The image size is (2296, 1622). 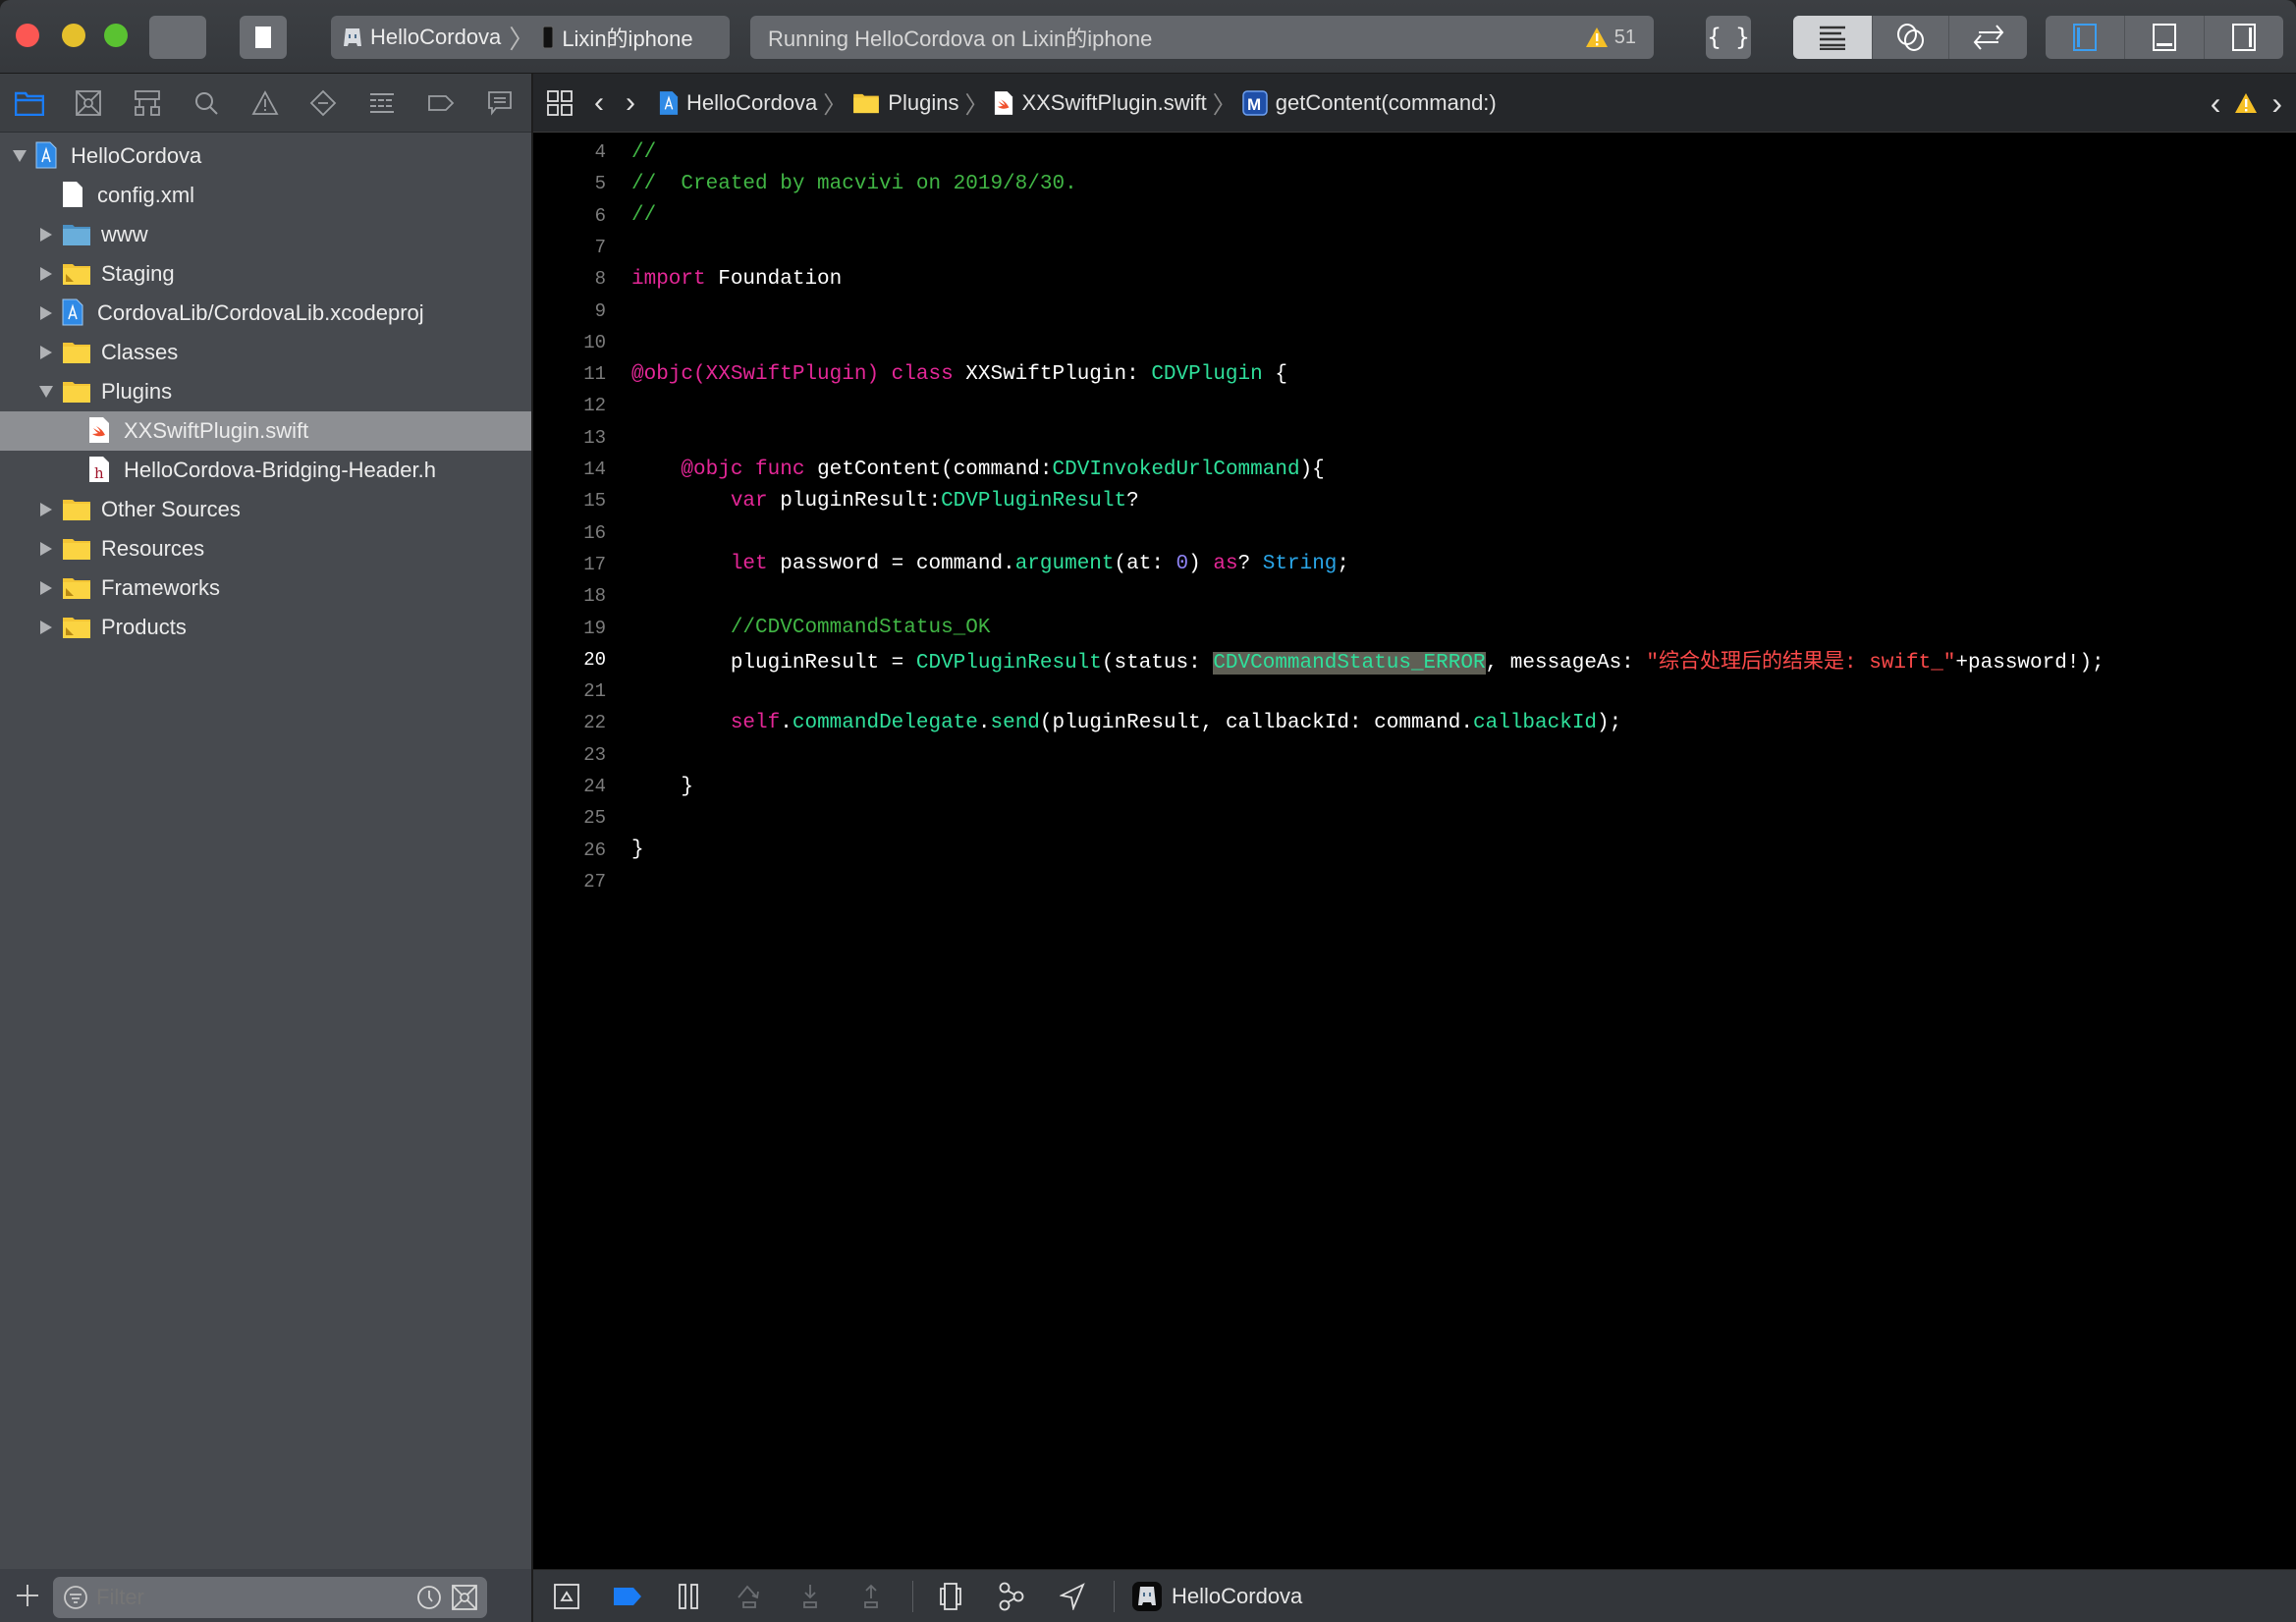 What do you see at coordinates (1414, 533) in the screenshot?
I see `code-line: 16` at bounding box center [1414, 533].